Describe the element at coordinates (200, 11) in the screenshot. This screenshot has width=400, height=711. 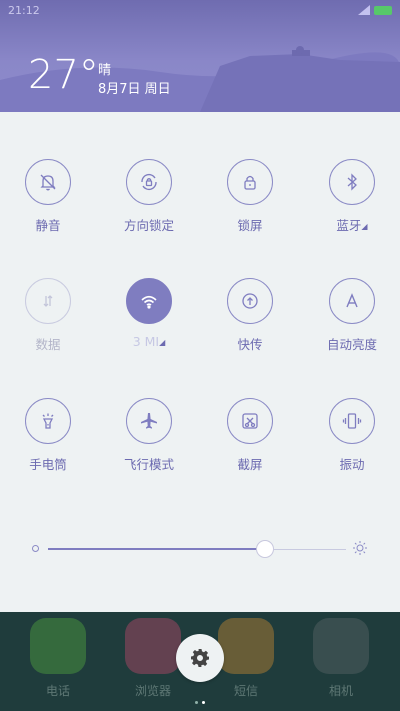
I see `status-bar: 21:12` at that location.